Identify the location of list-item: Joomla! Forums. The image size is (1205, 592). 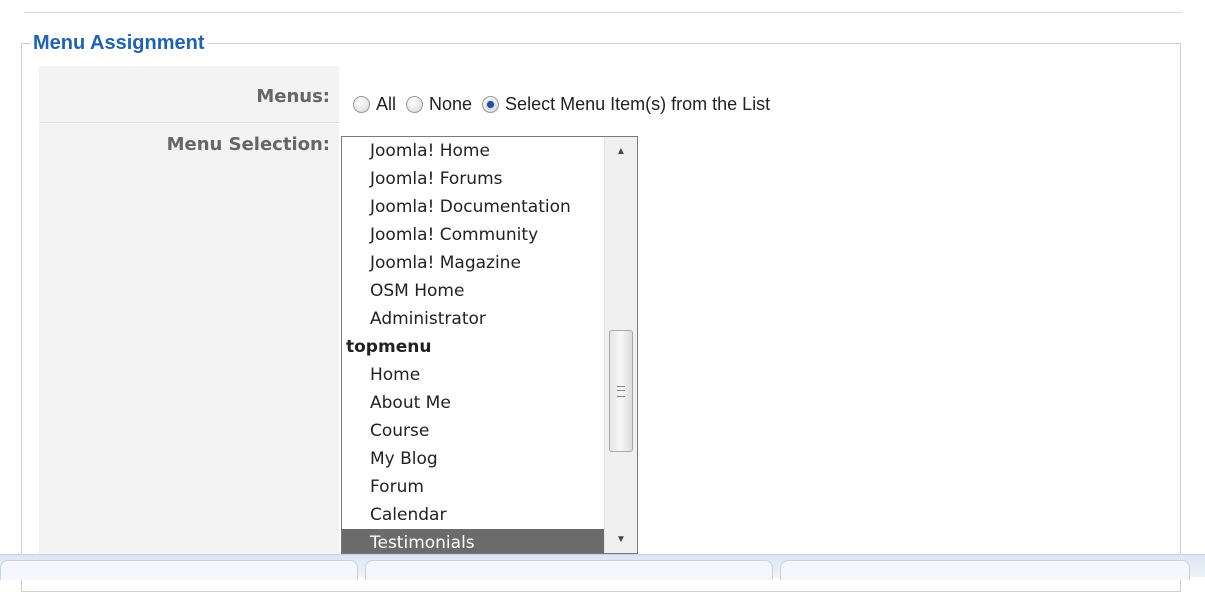
(473, 179).